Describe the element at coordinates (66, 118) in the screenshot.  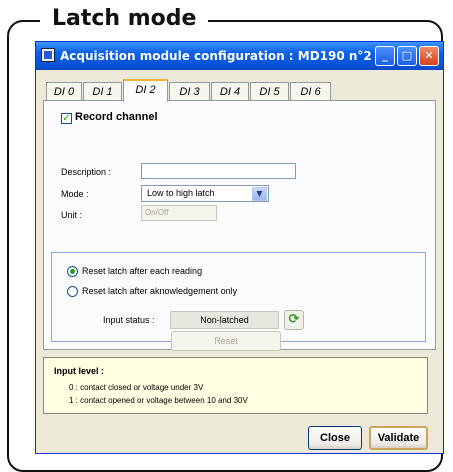
I see `record-channel-checkbox: ✓` at that location.